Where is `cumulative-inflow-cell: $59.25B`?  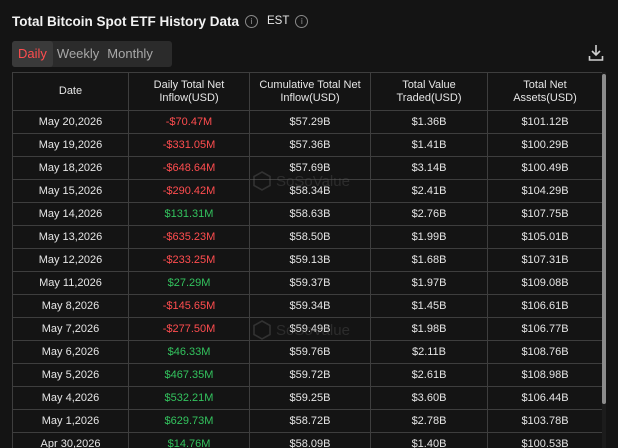
cumulative-inflow-cell: $59.25B is located at coordinates (310, 398).